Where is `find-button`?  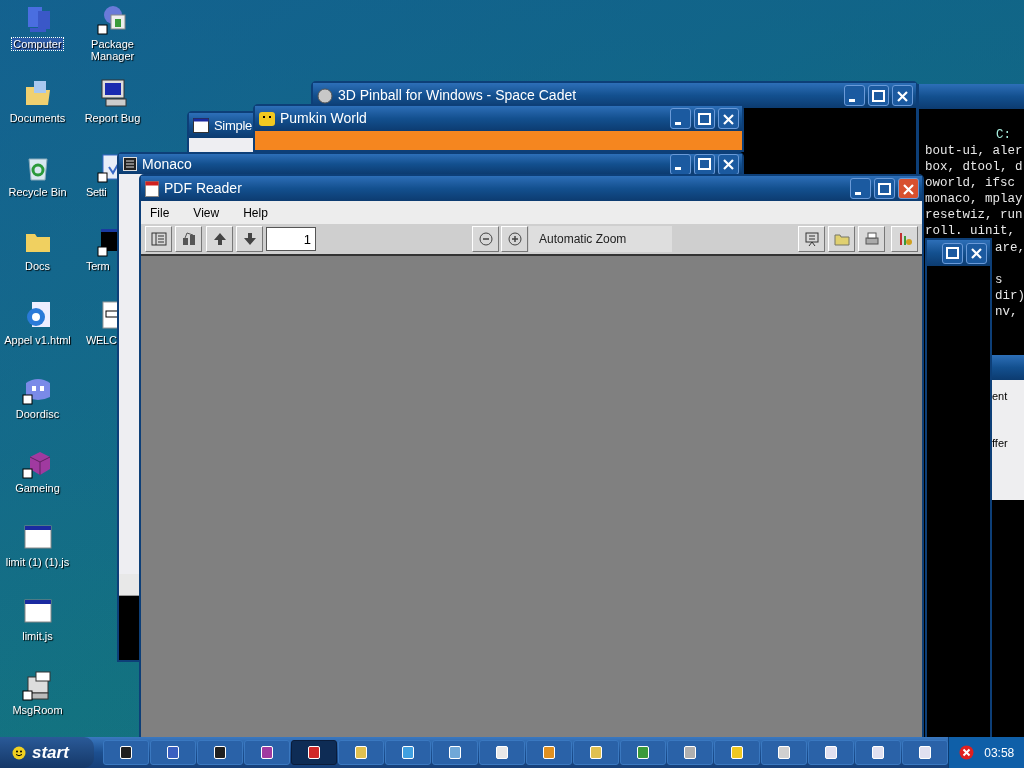 find-button is located at coordinates (188, 239).